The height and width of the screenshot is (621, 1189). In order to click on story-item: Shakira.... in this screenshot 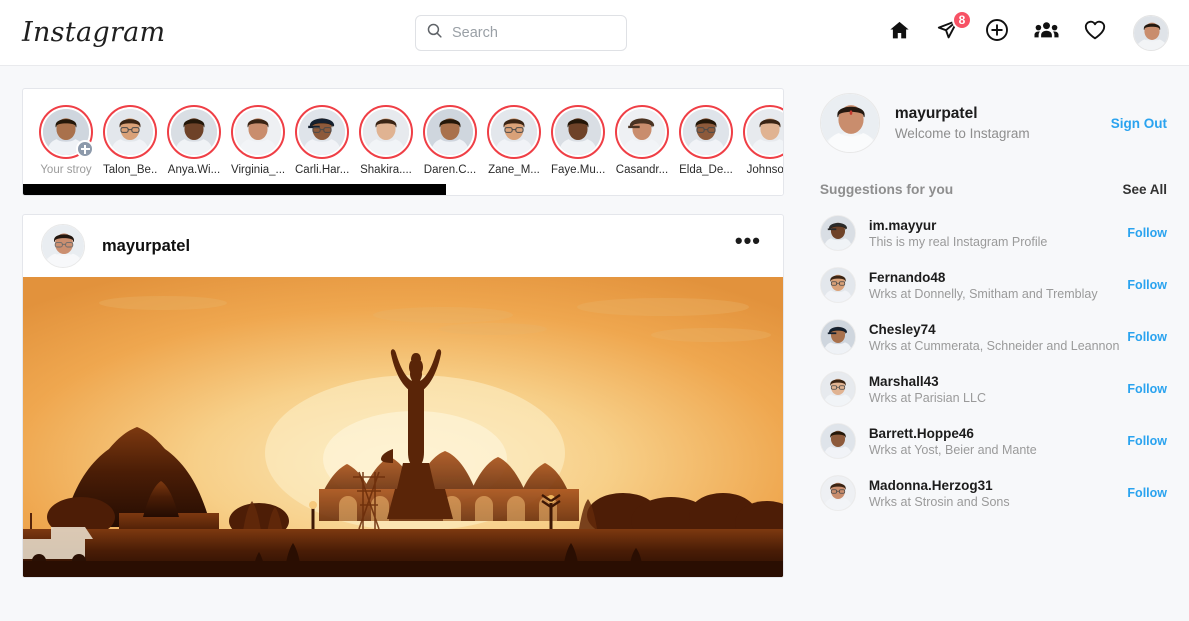, I will do `click(386, 140)`.